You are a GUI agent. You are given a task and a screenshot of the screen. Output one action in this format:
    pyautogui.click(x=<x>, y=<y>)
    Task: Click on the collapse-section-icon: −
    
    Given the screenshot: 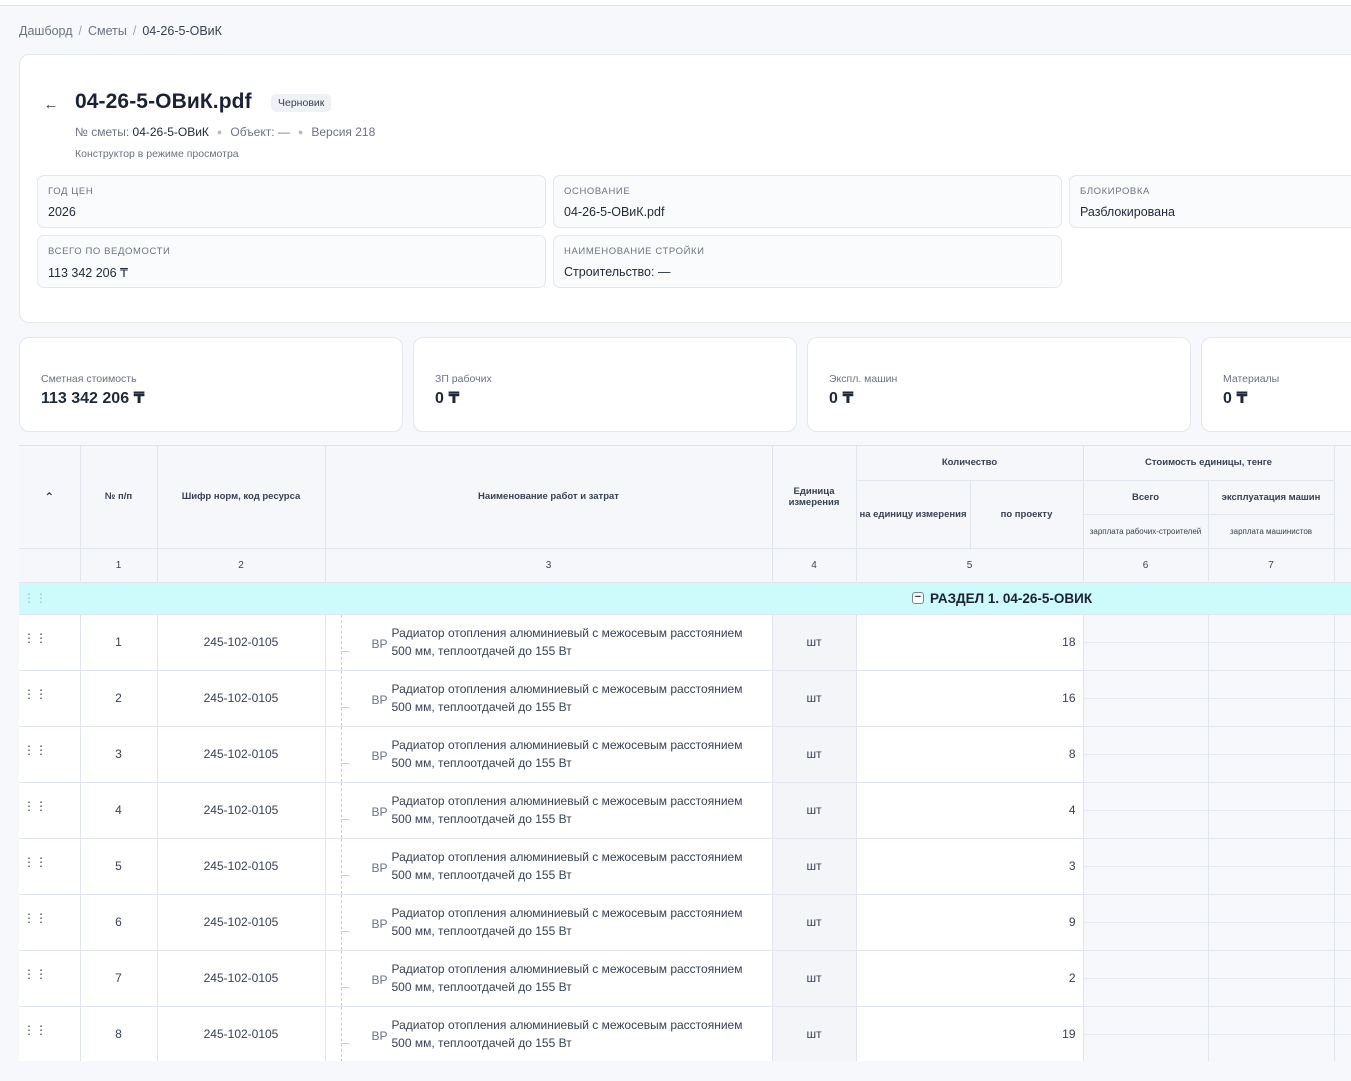 What is the action you would take?
    pyautogui.click(x=918, y=598)
    